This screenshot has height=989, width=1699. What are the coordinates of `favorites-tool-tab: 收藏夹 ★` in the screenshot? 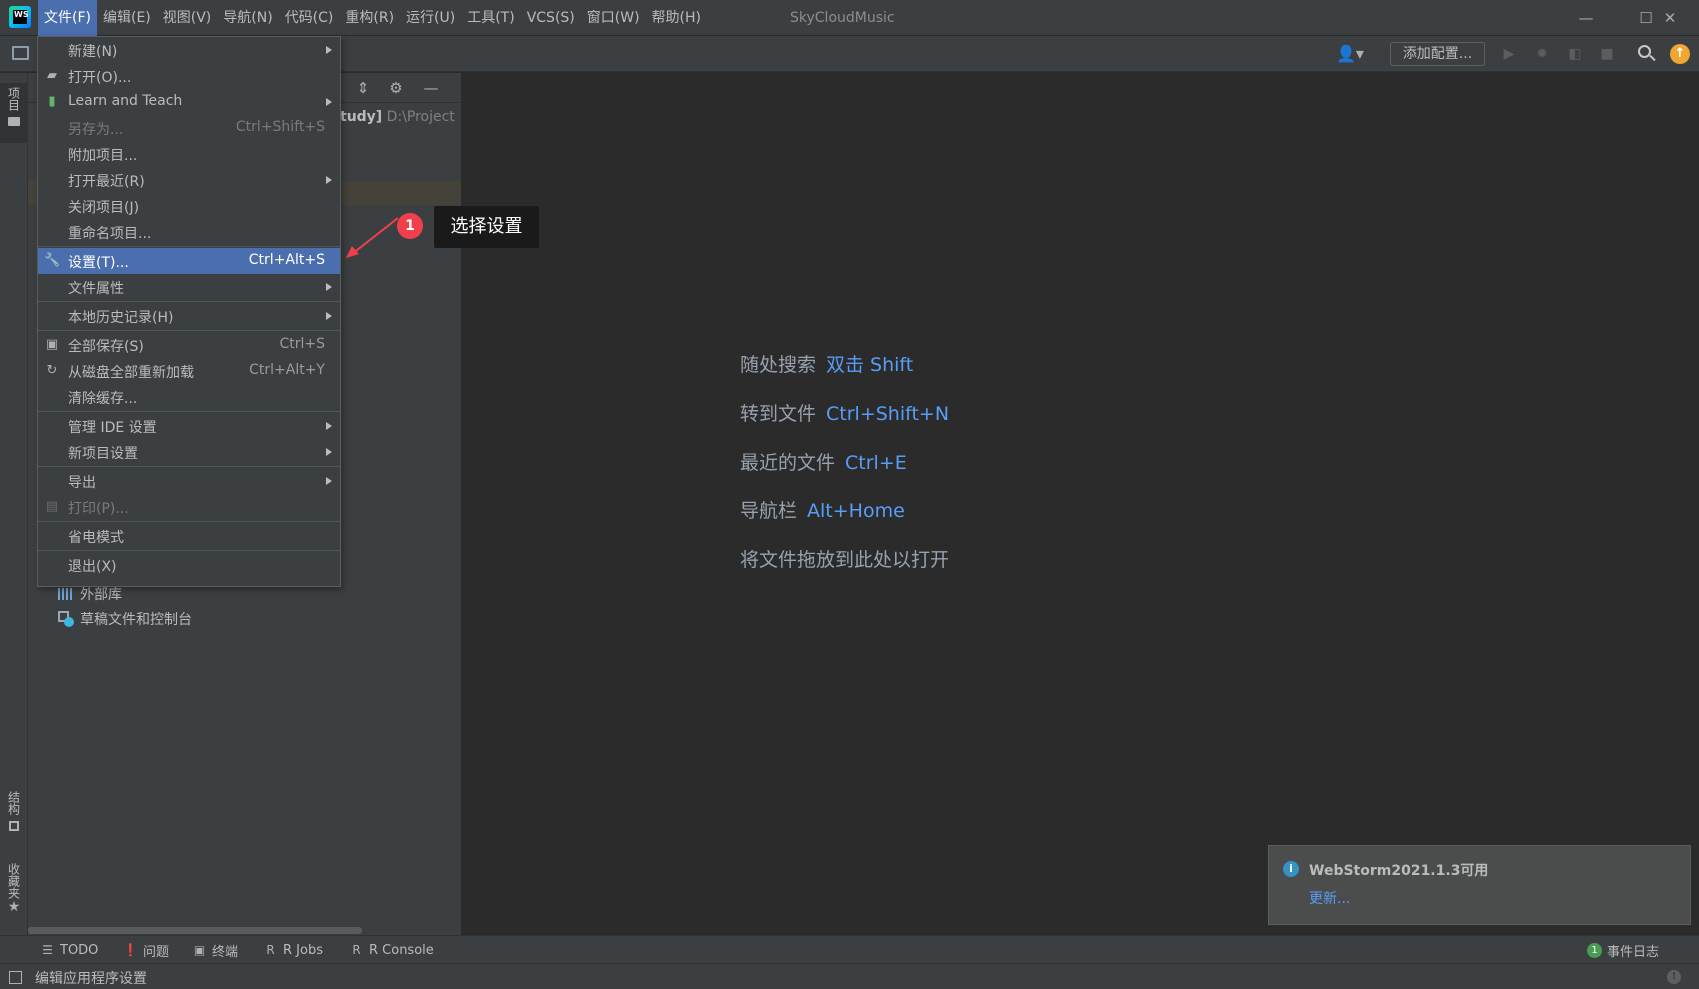 It's located at (14, 898).